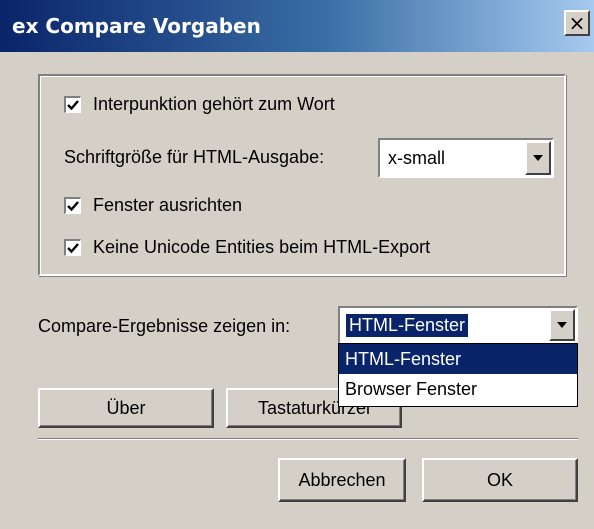 This screenshot has width=594, height=529. Describe the element at coordinates (262, 247) in the screenshot. I see `unicode-entities-label: Keine Unicode Entities beim HTML-Export` at that location.